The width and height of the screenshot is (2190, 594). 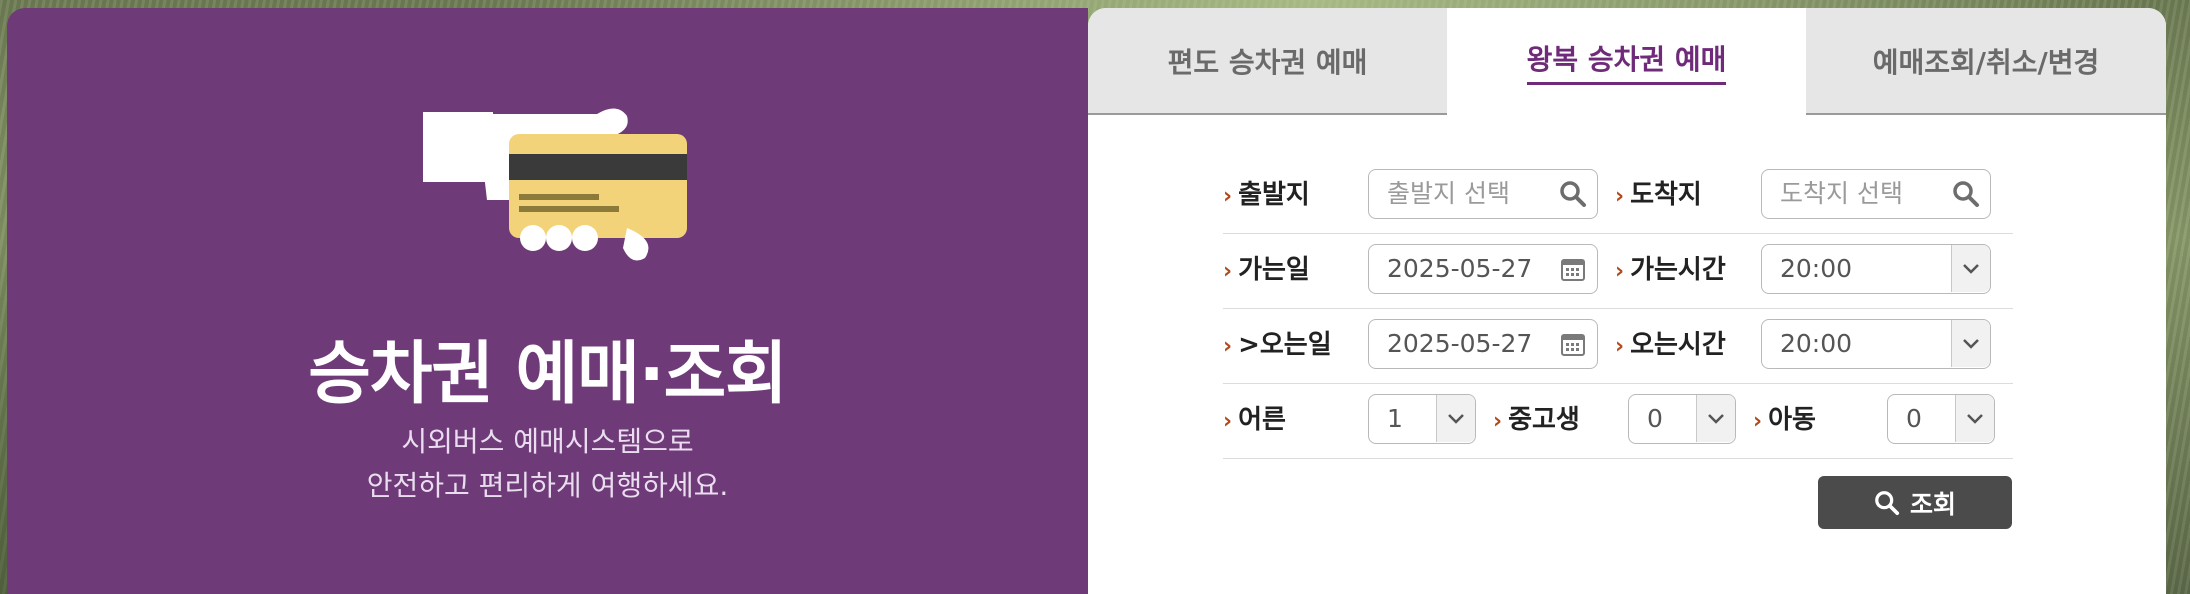 What do you see at coordinates (1670, 345) in the screenshot?
I see `return-time-label: › 오는시간` at bounding box center [1670, 345].